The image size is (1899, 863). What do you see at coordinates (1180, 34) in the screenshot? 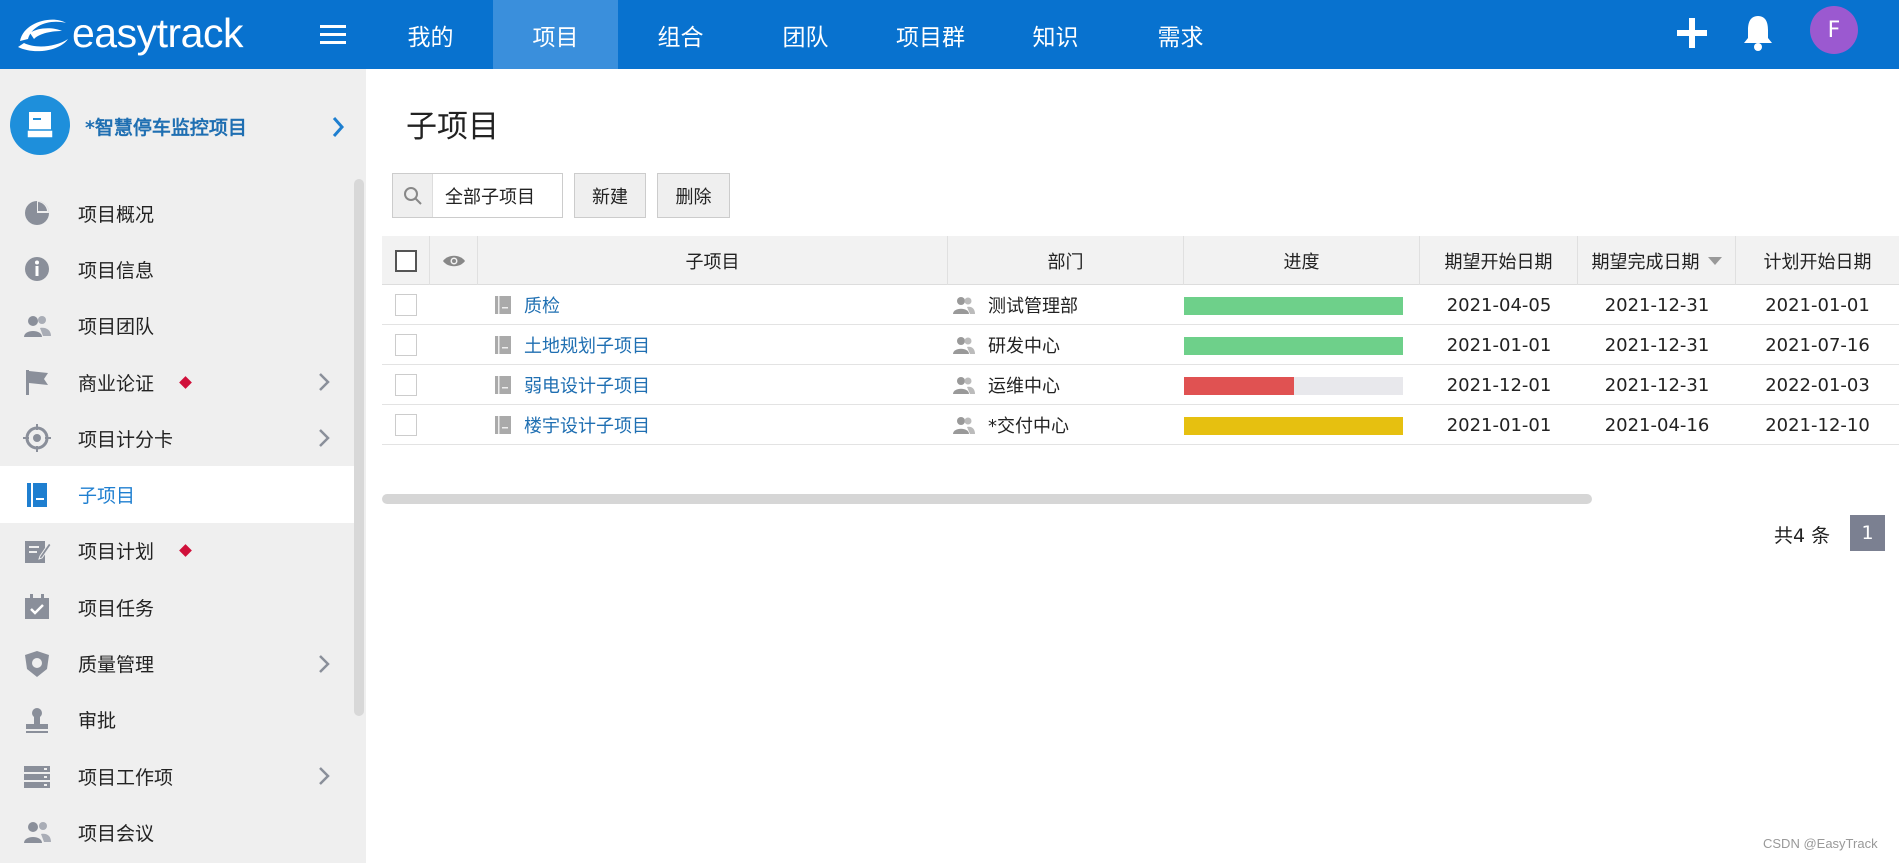
I see `nav-demand: 需求` at bounding box center [1180, 34].